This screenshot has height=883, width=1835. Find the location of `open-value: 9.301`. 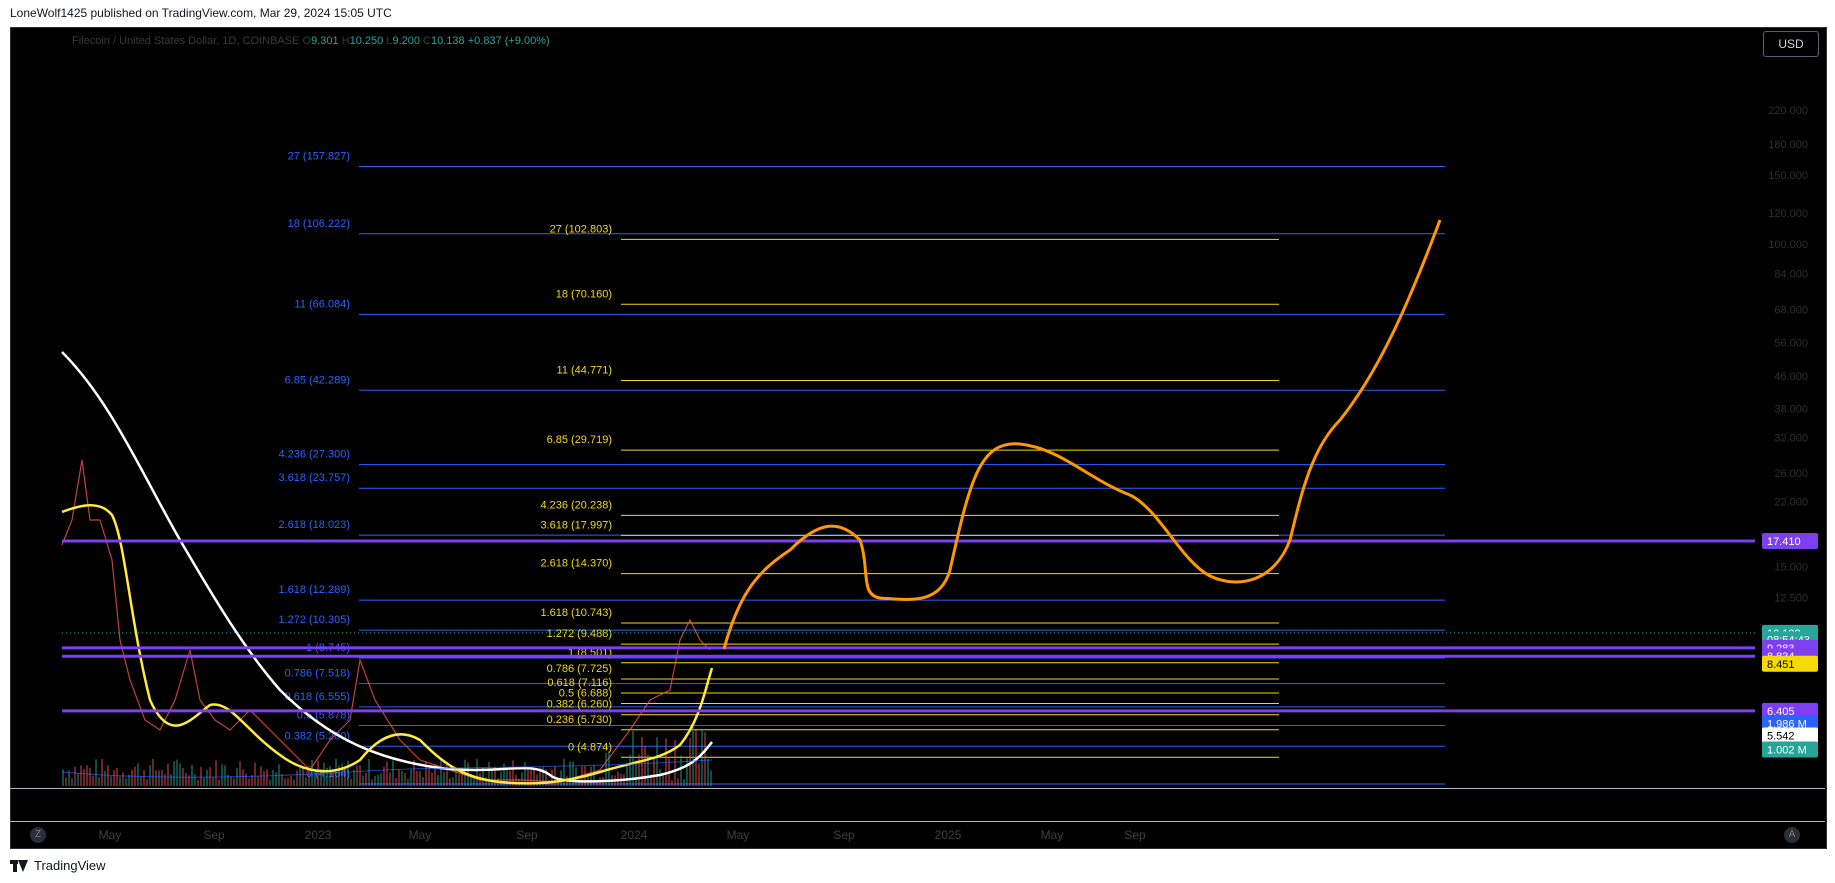

open-value: 9.301 is located at coordinates (325, 41).